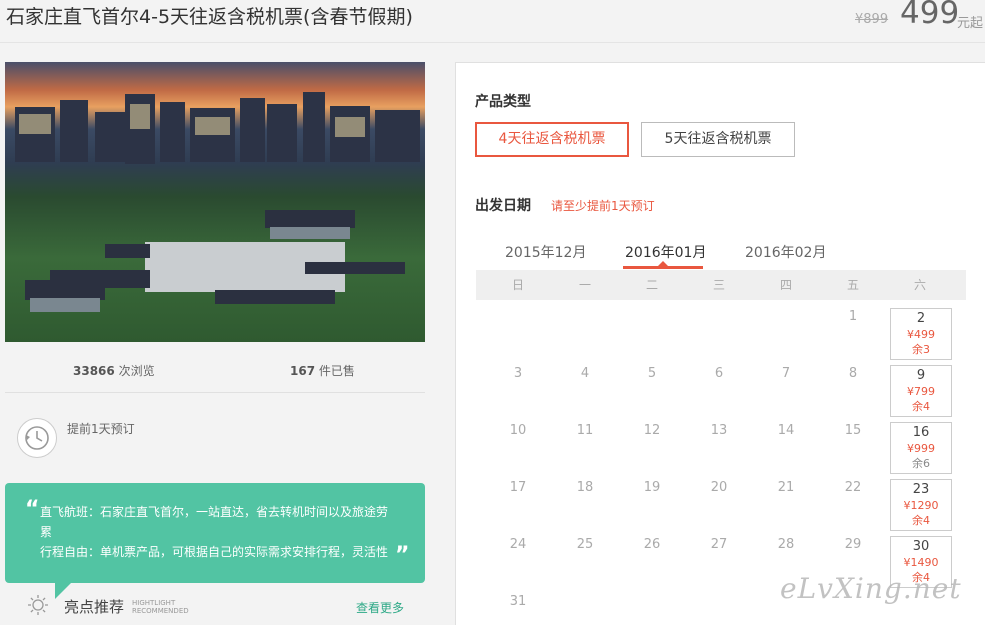 This screenshot has width=985, height=625. I want to click on page-title: 石家庄直飞首尔4-5天往返含税机票(含春节假期), so click(209, 17).